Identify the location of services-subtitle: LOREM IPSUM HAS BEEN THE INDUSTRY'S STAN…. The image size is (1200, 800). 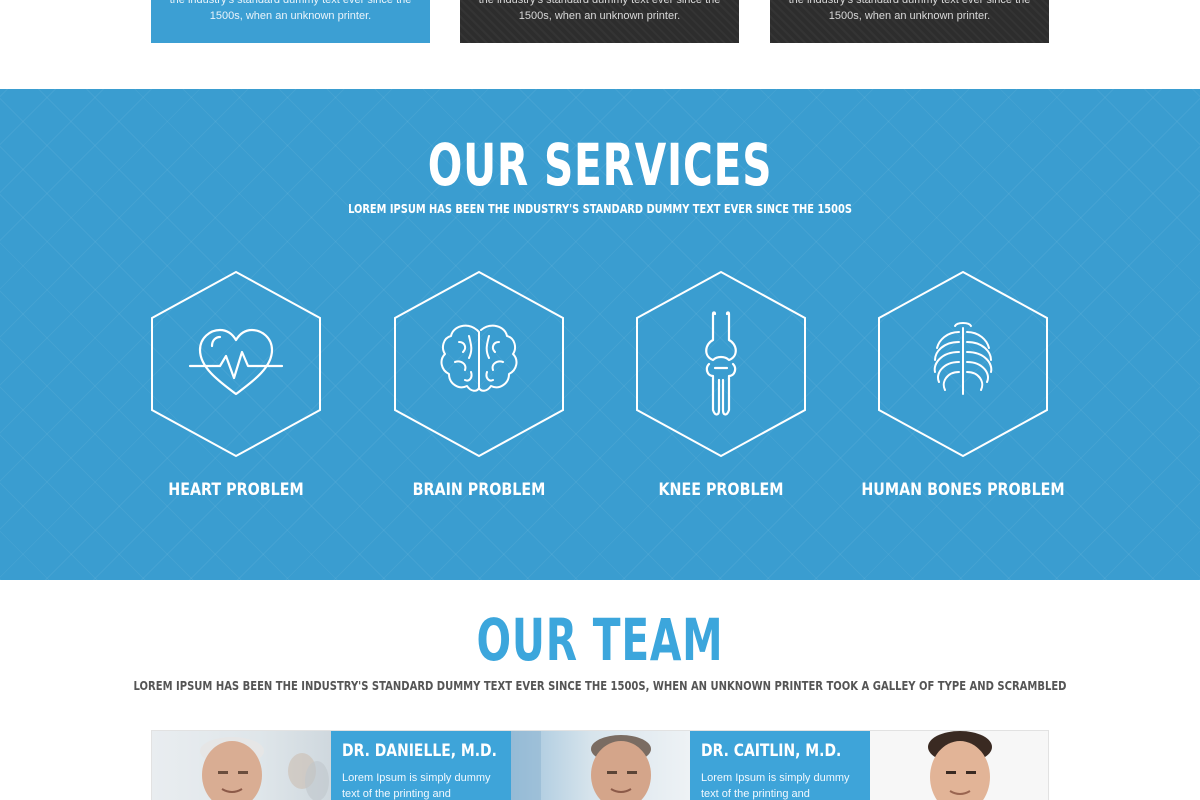
(600, 209).